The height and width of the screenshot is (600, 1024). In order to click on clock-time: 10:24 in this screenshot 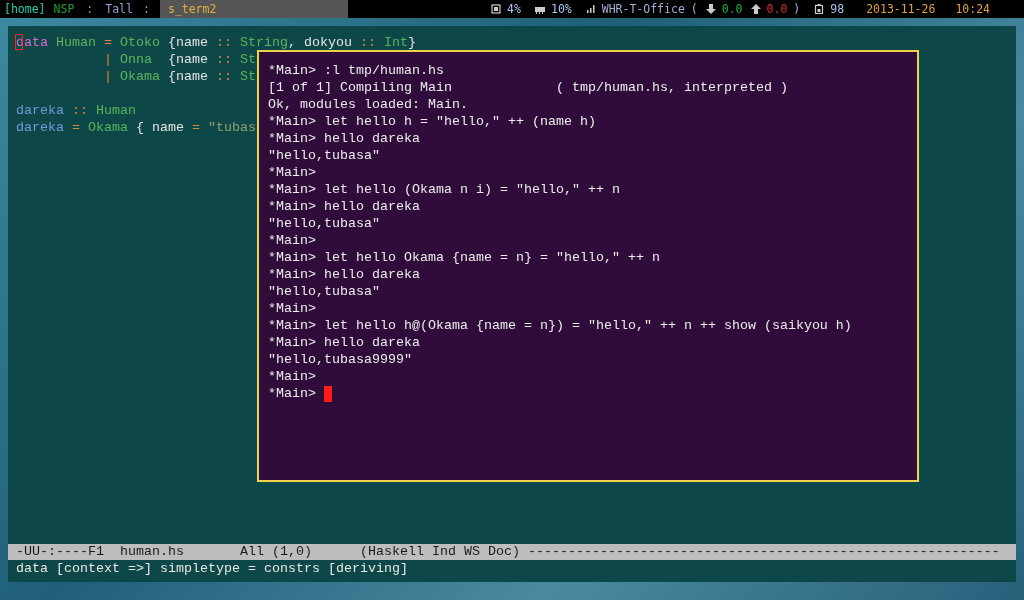, I will do `click(972, 9)`.